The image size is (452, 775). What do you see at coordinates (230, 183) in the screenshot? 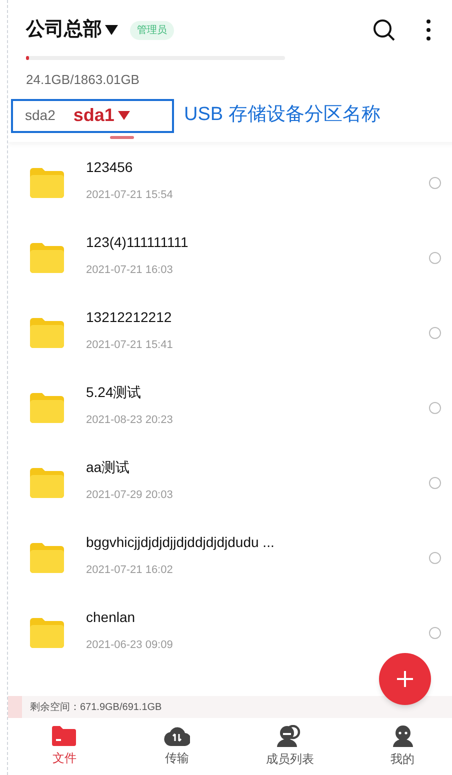
I see `file-row: 123456 2021-07-21 15:54` at bounding box center [230, 183].